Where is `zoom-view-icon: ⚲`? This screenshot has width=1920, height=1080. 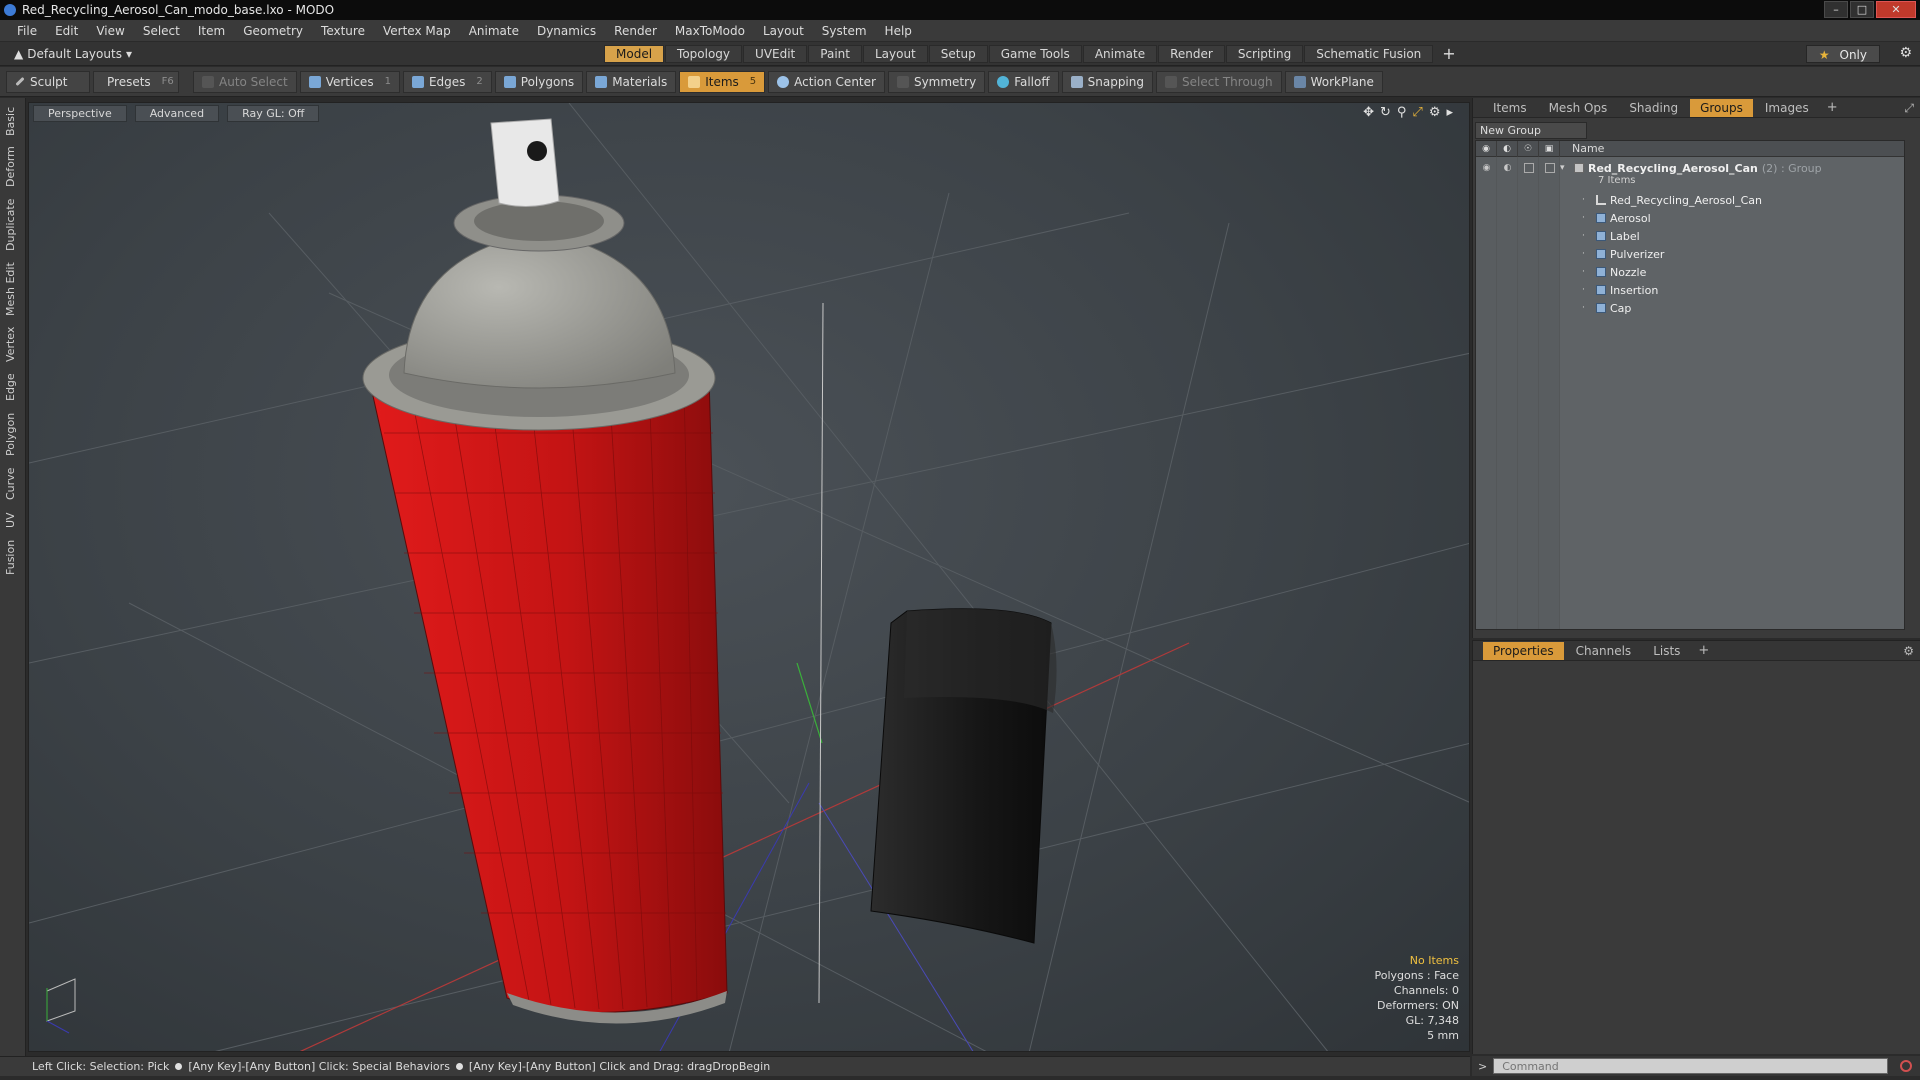 zoom-view-icon: ⚲ is located at coordinates (1402, 112).